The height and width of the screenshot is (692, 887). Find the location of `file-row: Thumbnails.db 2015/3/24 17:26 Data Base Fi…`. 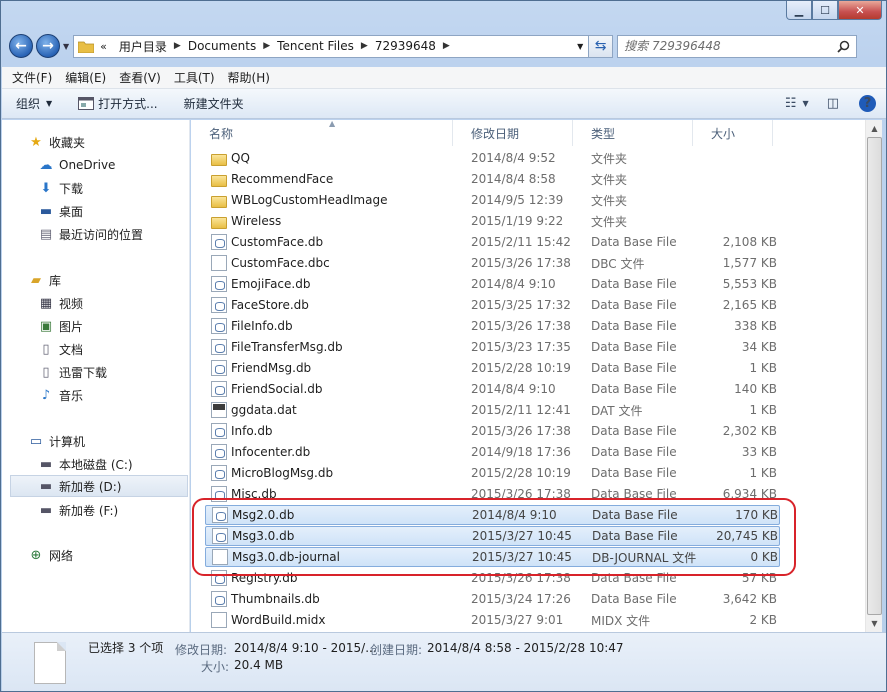

file-row: Thumbnails.db 2015/3/24 17:26 Data Base Fi… is located at coordinates (492, 599).